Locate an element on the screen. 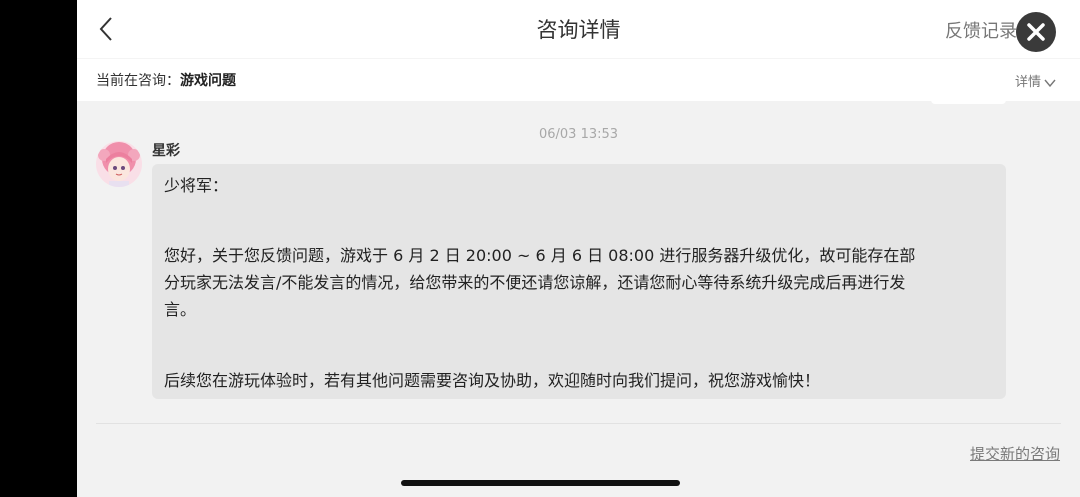 The image size is (1080, 497). avatar-image is located at coordinates (119, 164).